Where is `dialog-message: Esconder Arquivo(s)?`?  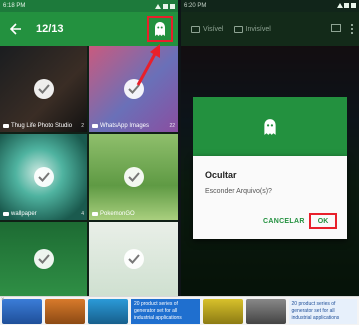
dialog-message: Esconder Arquivo(s)? is located at coordinates (238, 191).